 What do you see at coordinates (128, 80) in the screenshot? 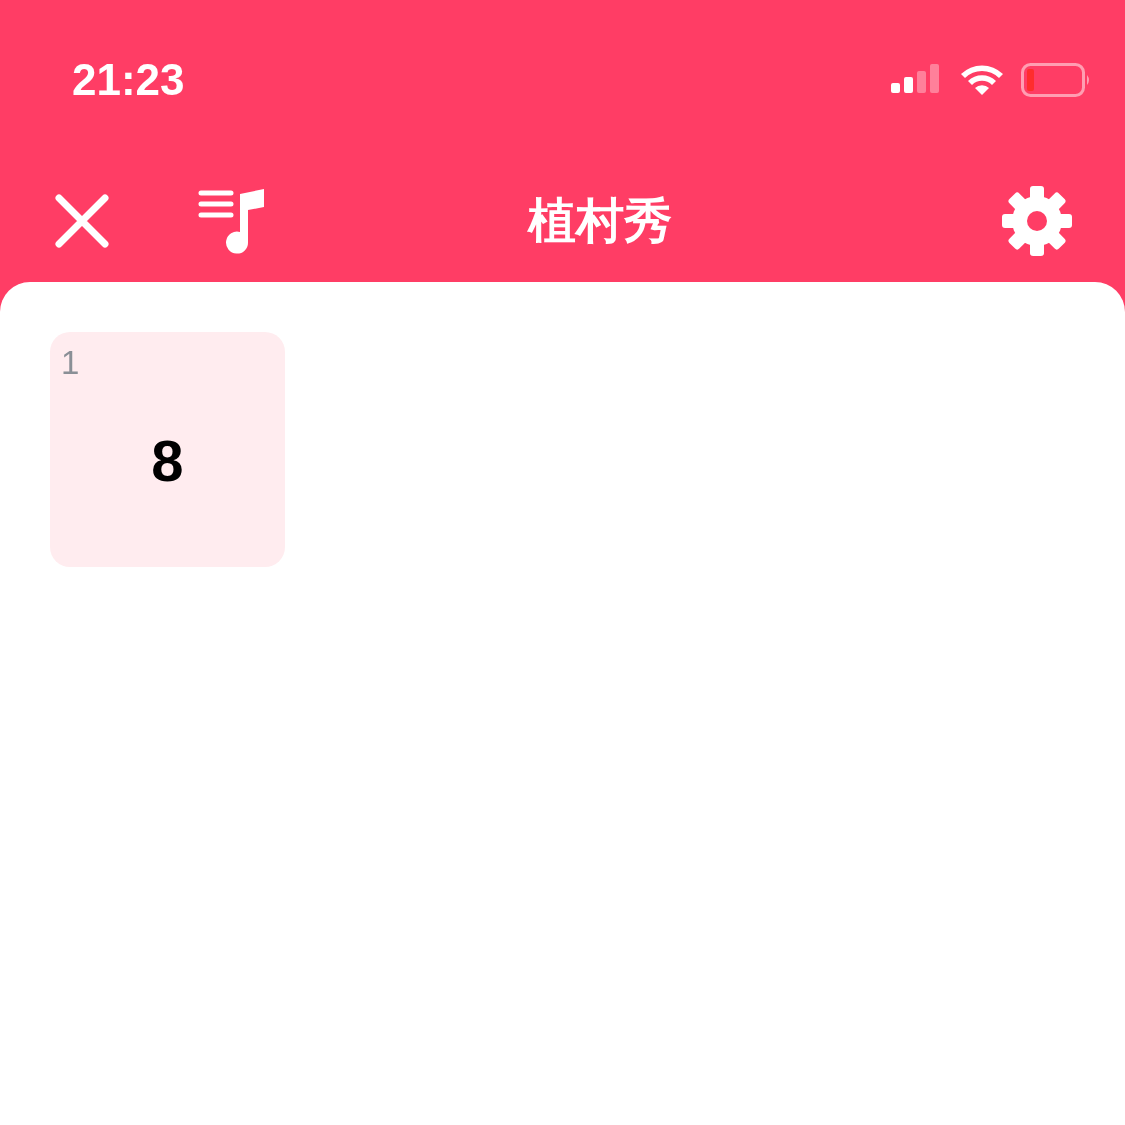
I see `status-time: 21:23` at bounding box center [128, 80].